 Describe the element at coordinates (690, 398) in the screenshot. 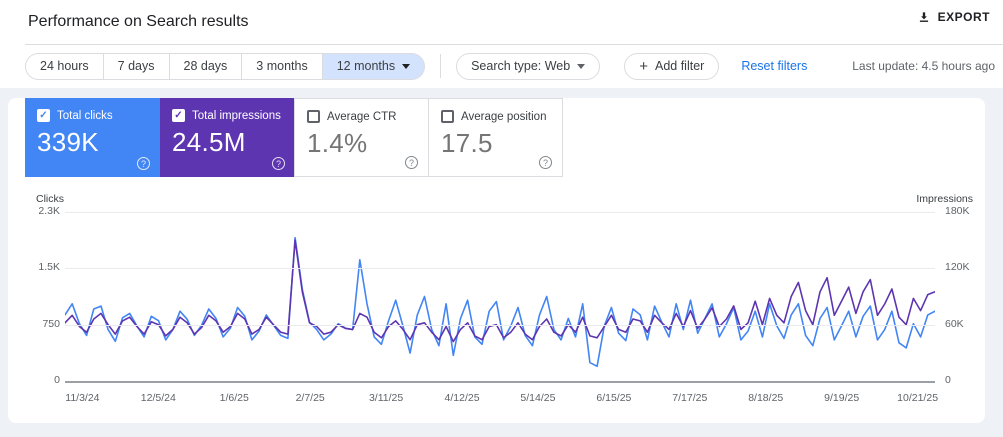

I see `x-axis-label: 7/17/25` at that location.